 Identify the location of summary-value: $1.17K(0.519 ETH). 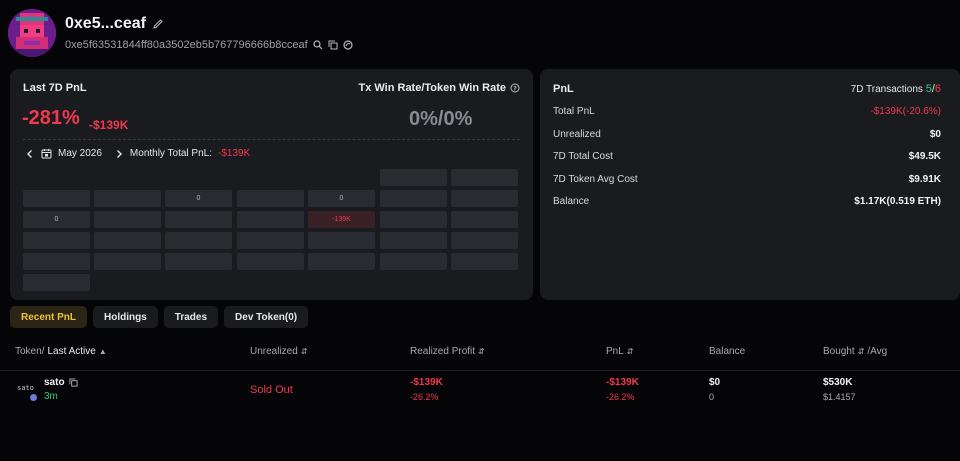
(897, 201).